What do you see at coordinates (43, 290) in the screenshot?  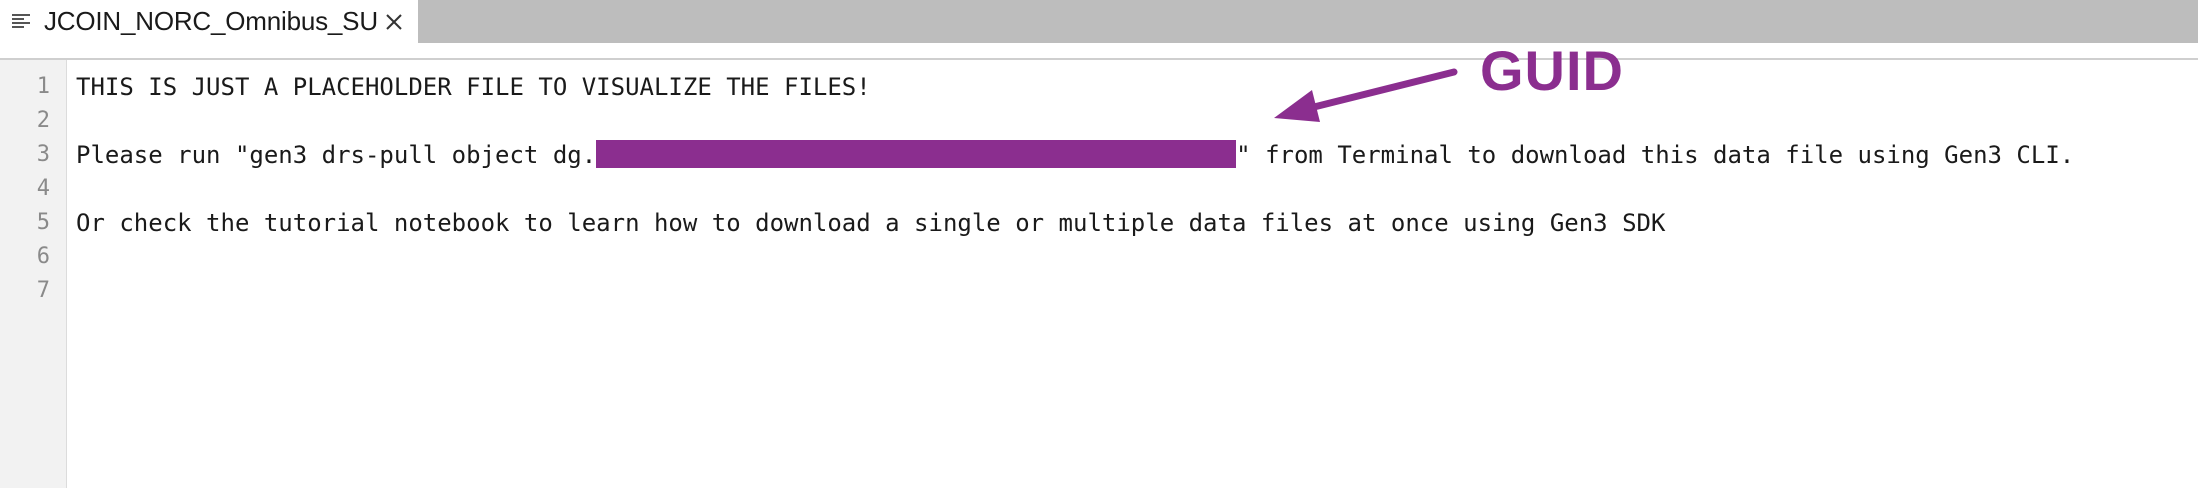 I see `line-number: 7` at bounding box center [43, 290].